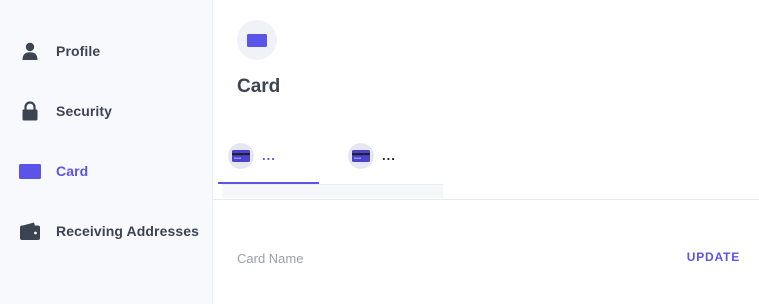 The image size is (759, 304). Describe the element at coordinates (270, 258) in the screenshot. I see `card-name-label: Card Name` at that location.